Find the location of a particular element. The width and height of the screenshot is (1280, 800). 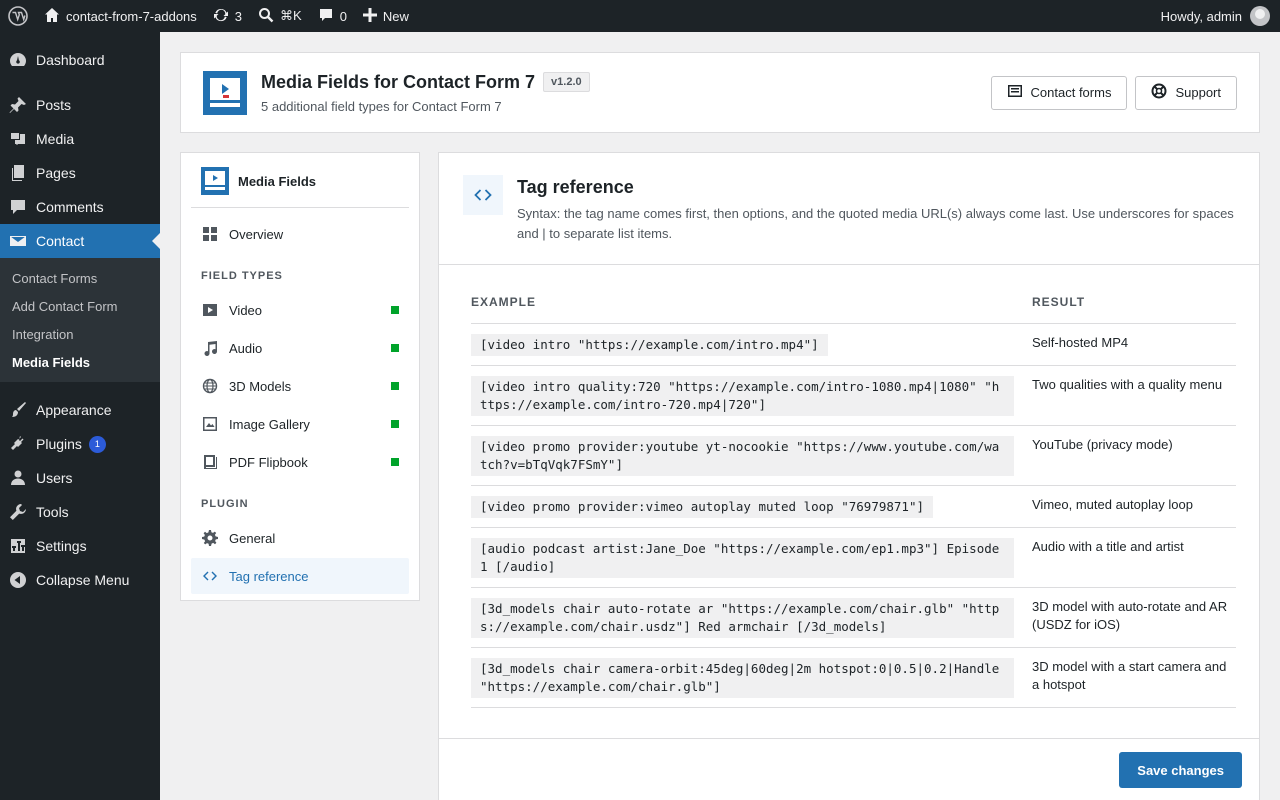

paintbrush-icon is located at coordinates (18, 410).